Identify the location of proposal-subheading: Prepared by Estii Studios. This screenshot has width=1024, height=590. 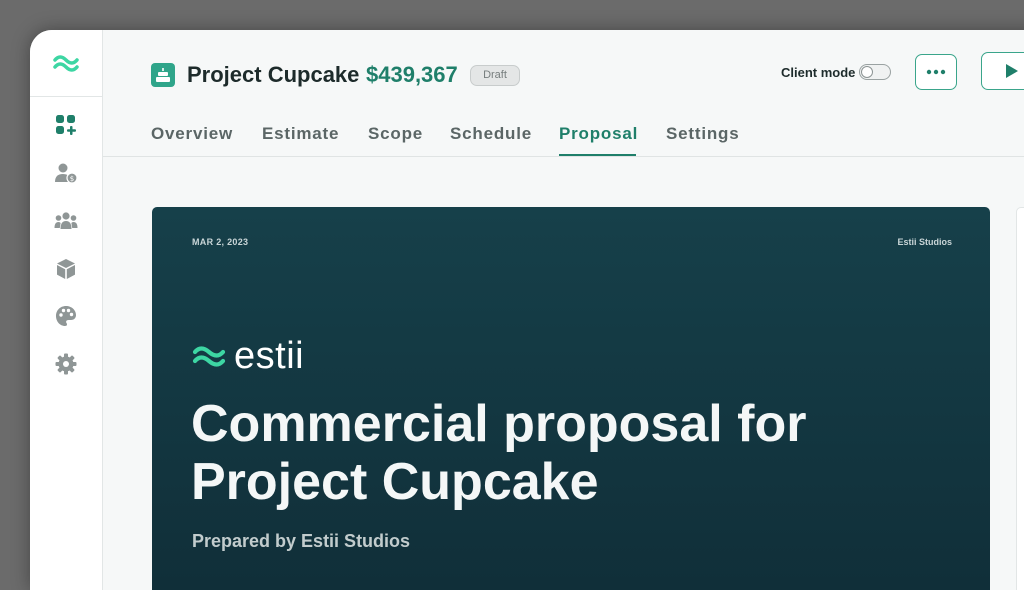
(301, 541).